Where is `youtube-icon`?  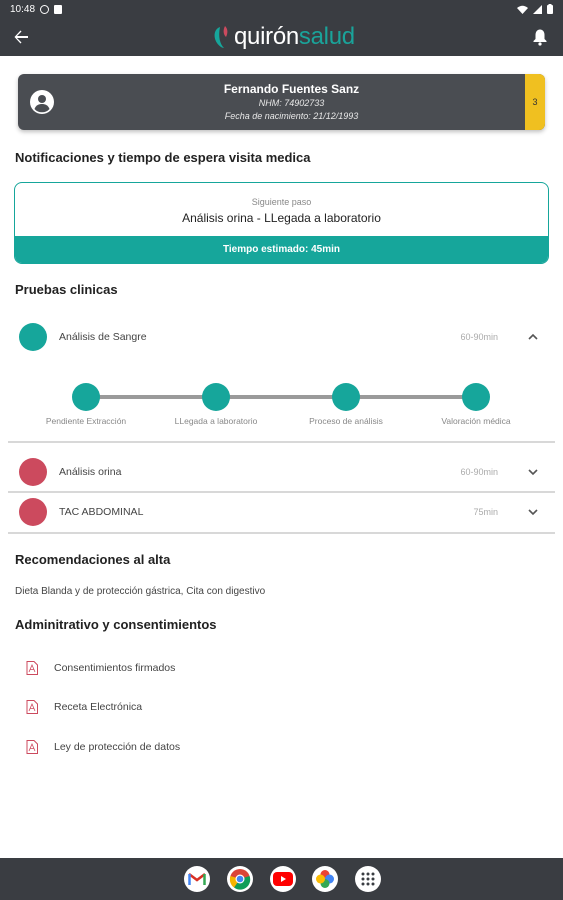
youtube-icon is located at coordinates (283, 879).